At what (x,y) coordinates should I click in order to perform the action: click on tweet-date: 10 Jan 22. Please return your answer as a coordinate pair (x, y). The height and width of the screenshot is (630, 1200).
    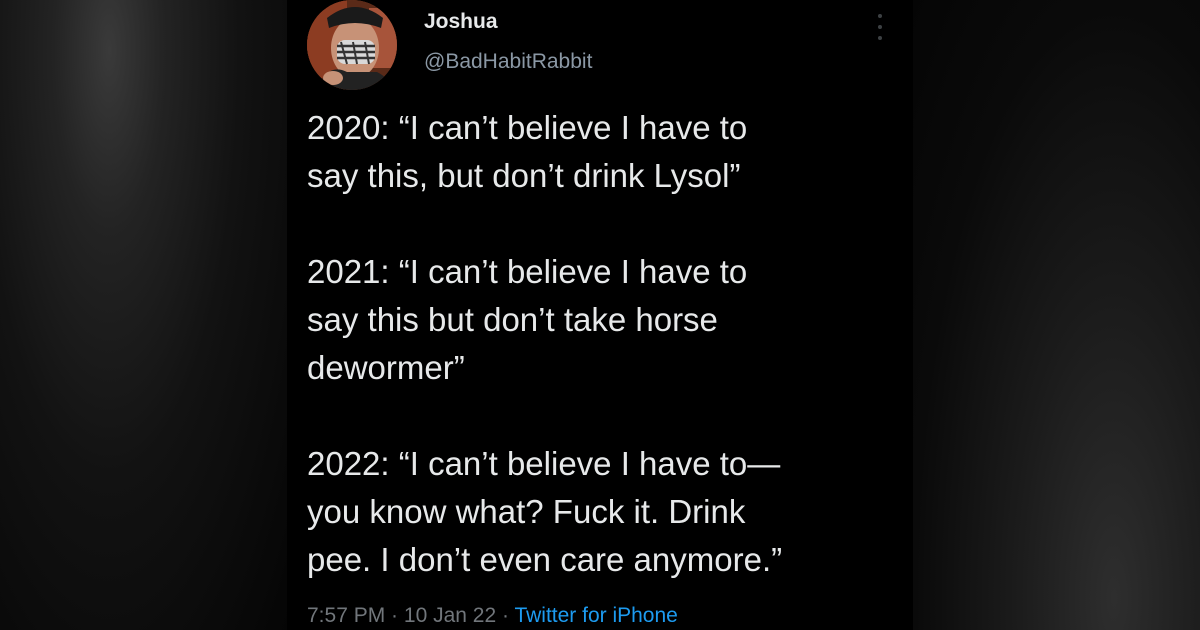
    Looking at the image, I should click on (450, 615).